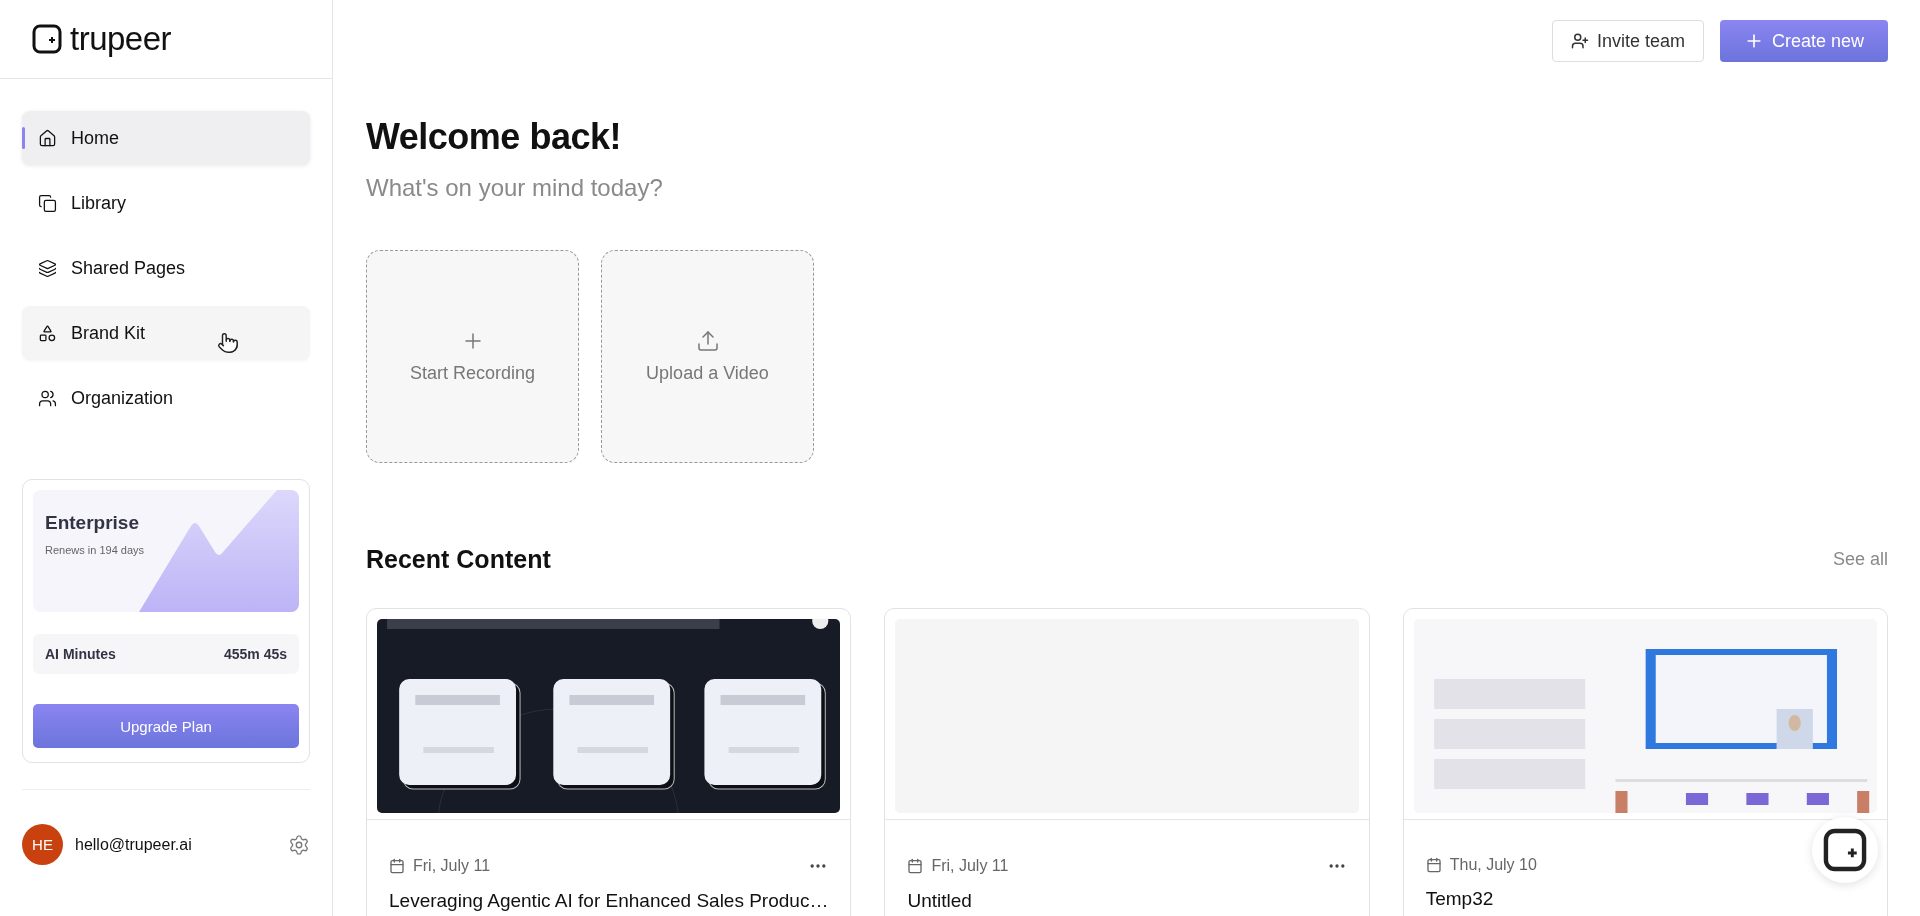 Image resolution: width=1920 pixels, height=916 pixels. Describe the element at coordinates (166, 654) in the screenshot. I see `minutes-row: AI Minutes 455m 45s` at that location.